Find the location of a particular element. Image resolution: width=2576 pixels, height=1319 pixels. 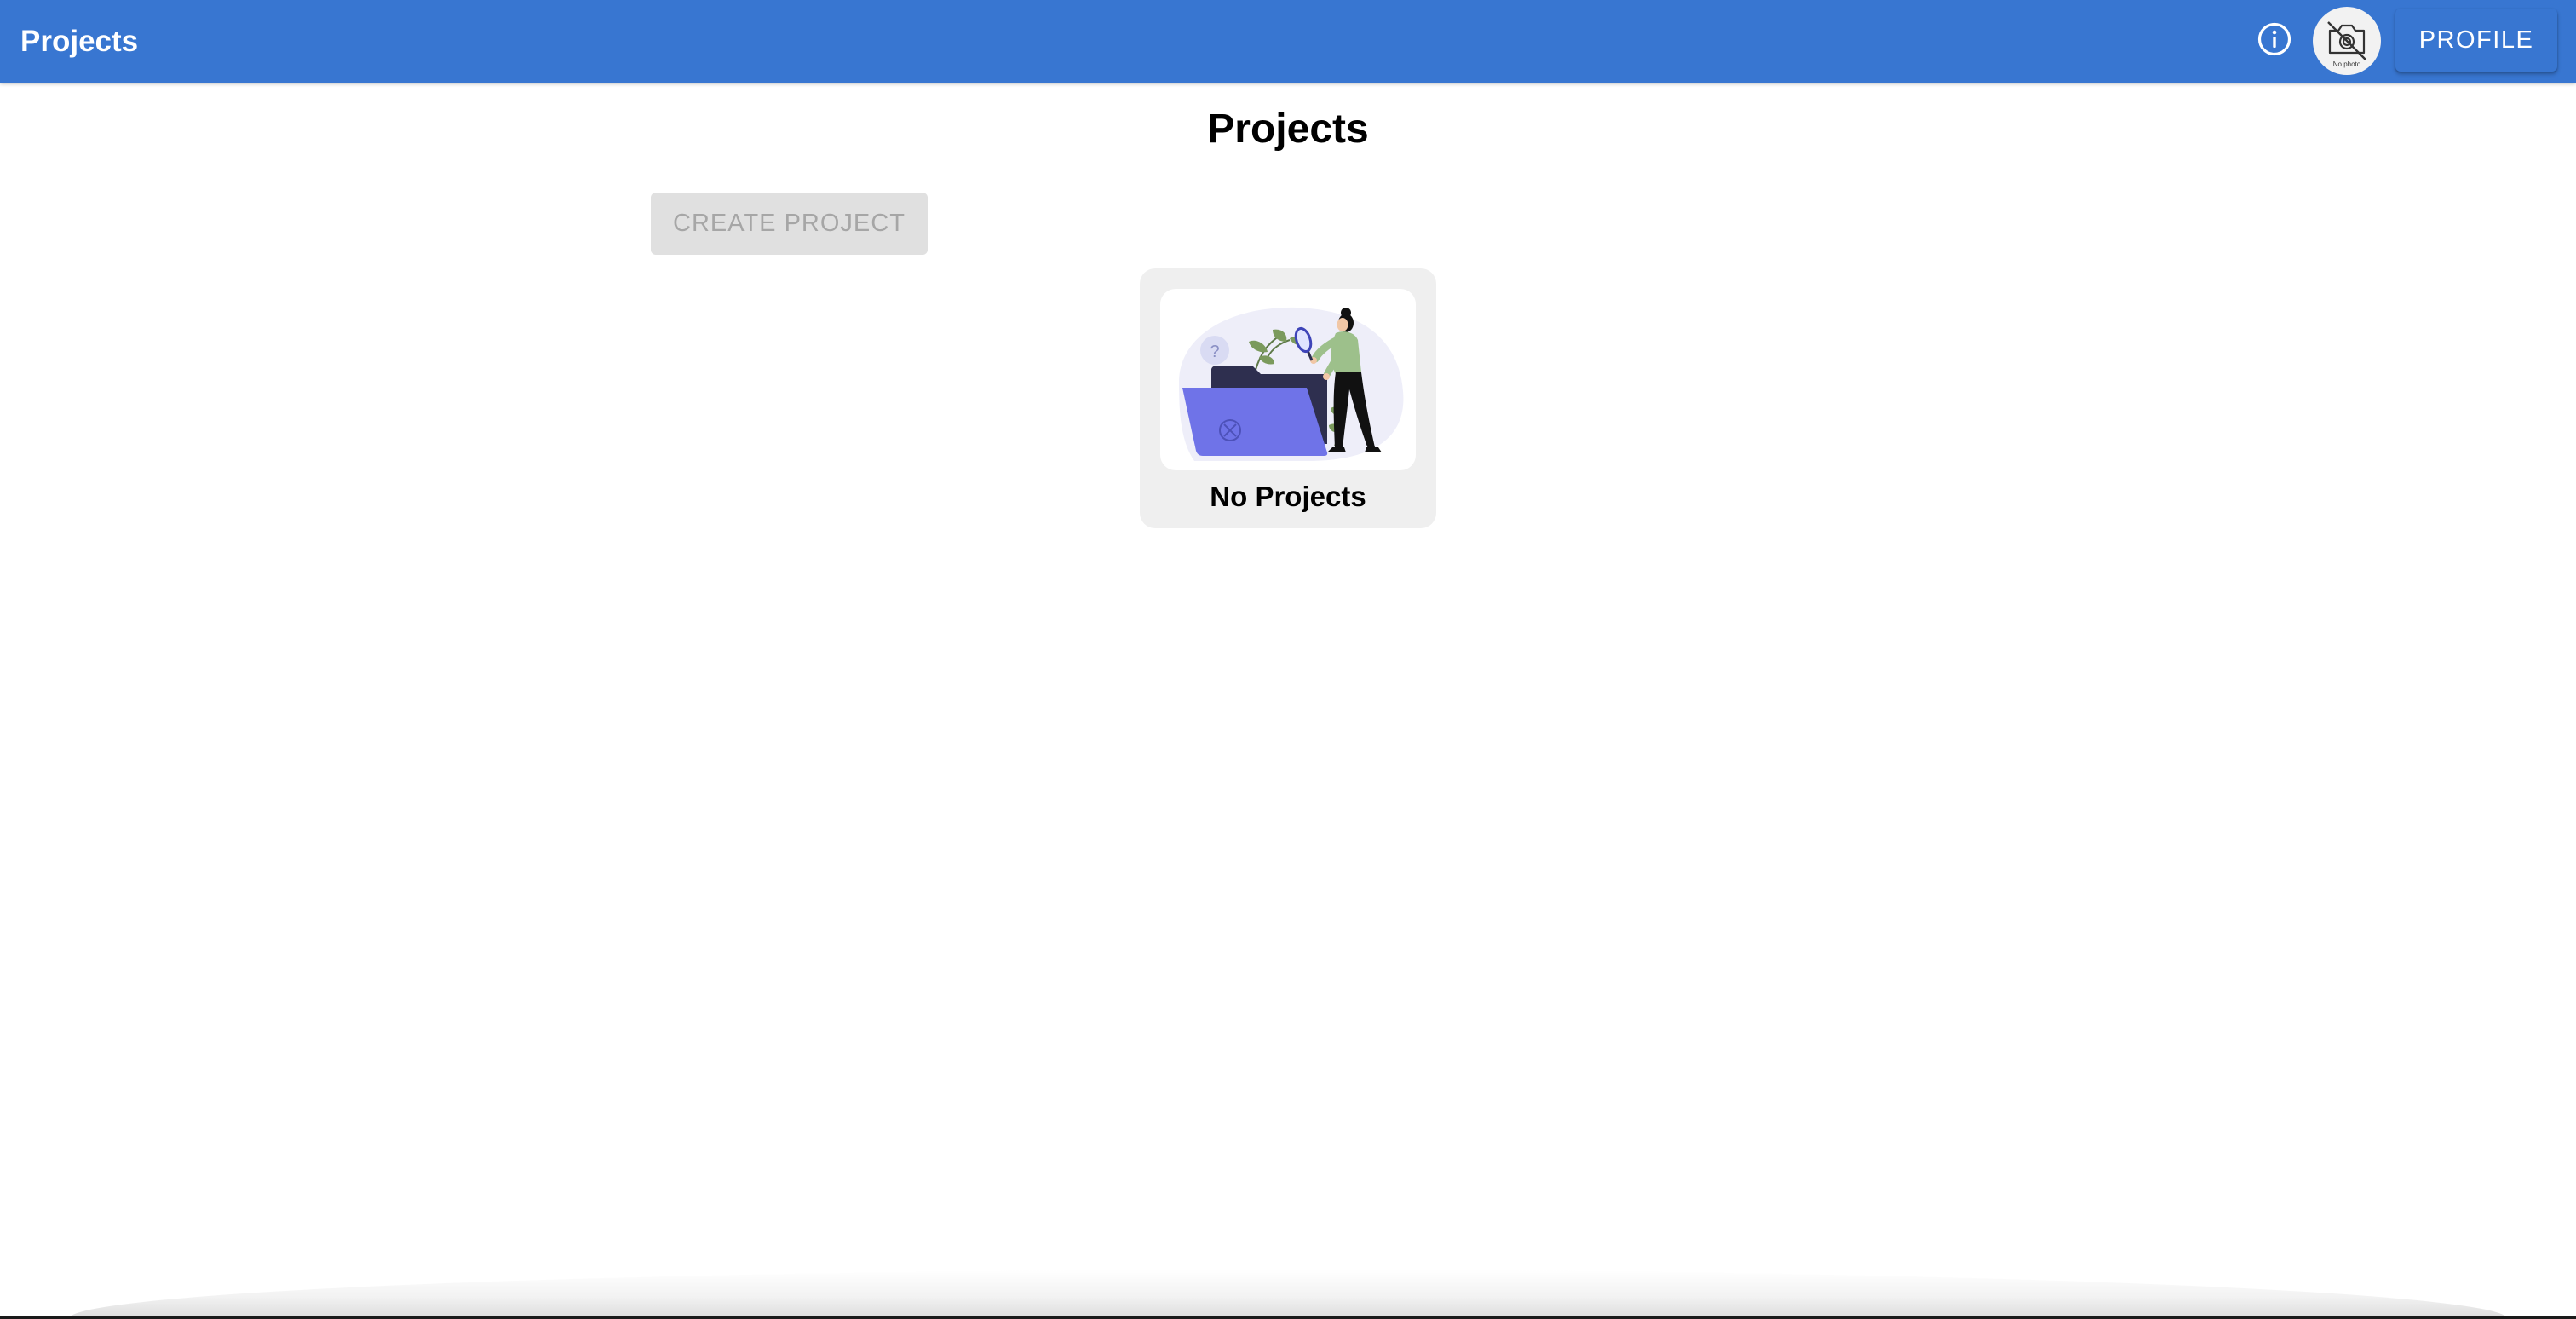

page-title: Projects is located at coordinates (1288, 130).